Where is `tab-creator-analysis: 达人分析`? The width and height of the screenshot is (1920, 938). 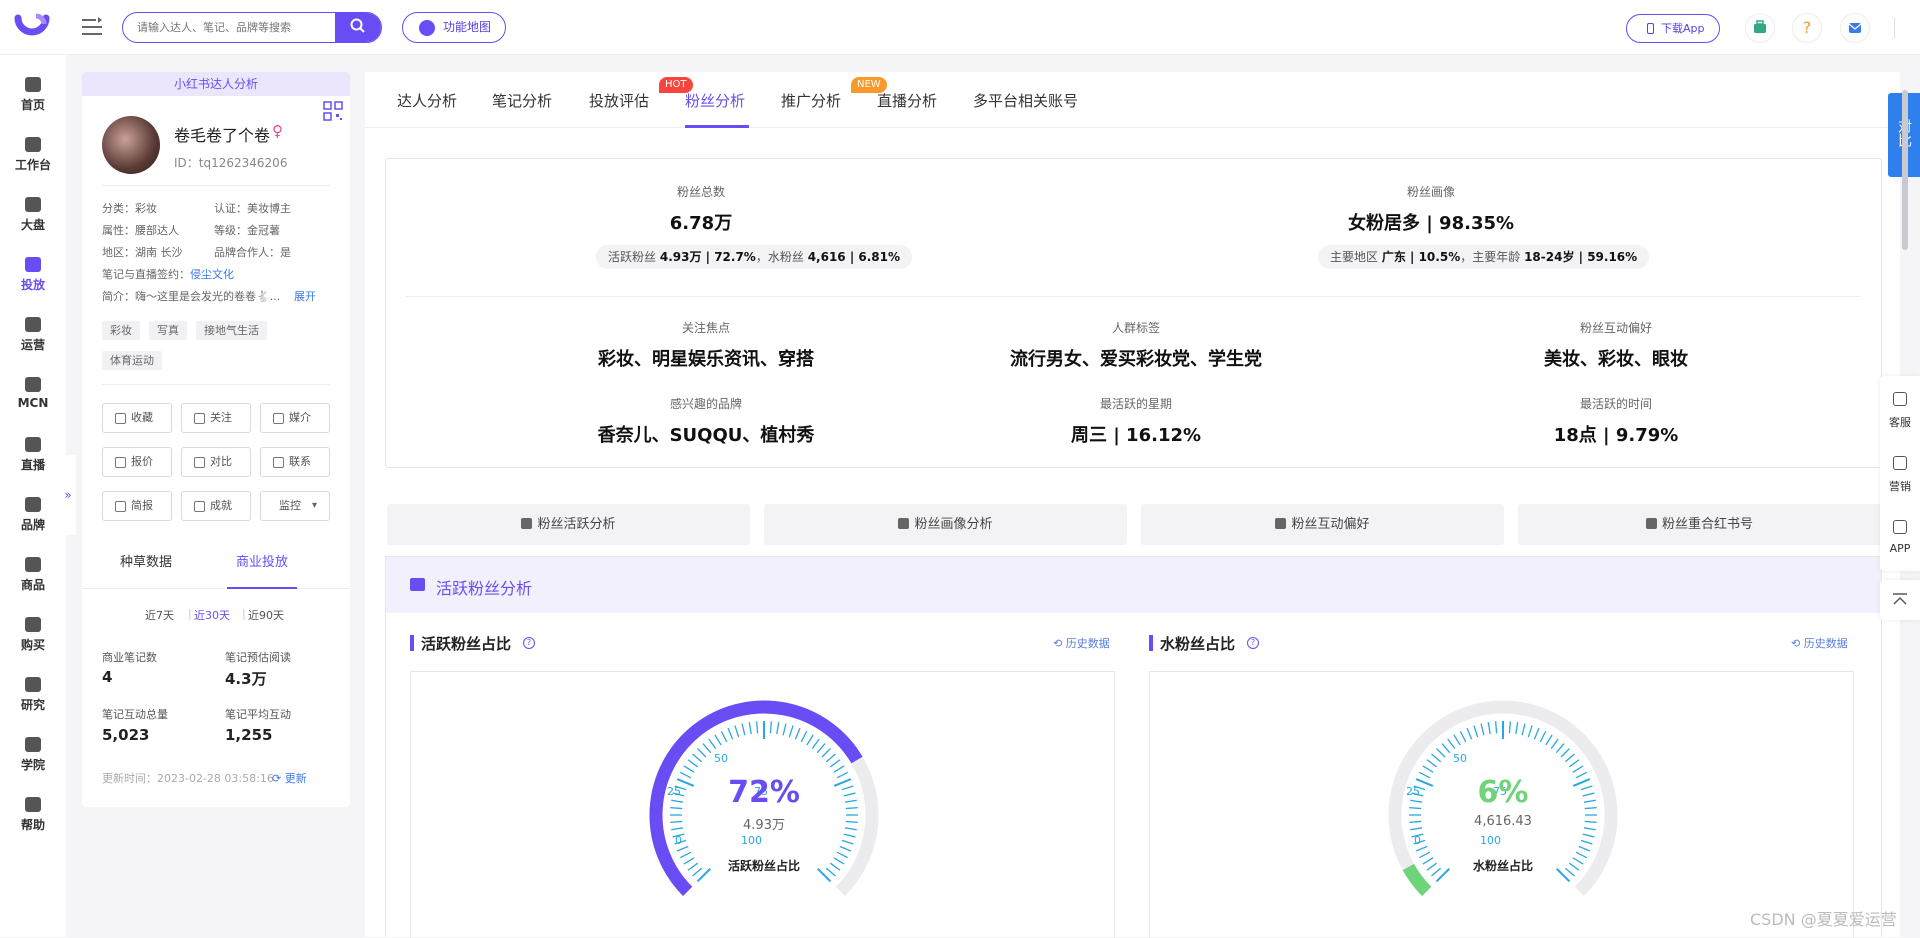 tab-creator-analysis: 达人分析 is located at coordinates (427, 100).